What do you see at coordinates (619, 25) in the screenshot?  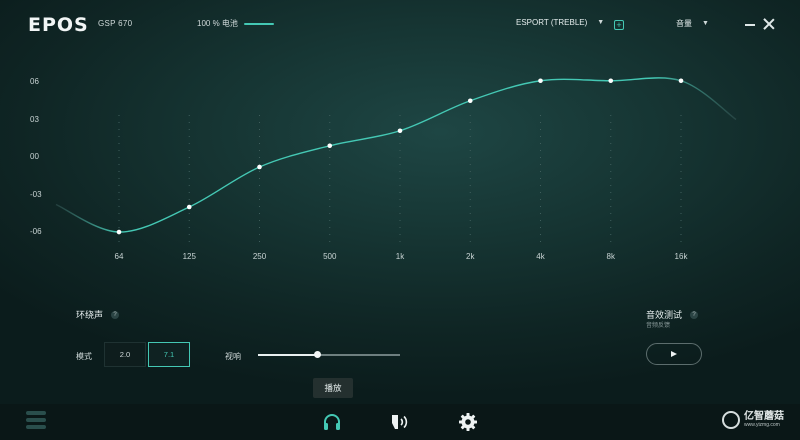 I see `add-preset-icon: +` at bounding box center [619, 25].